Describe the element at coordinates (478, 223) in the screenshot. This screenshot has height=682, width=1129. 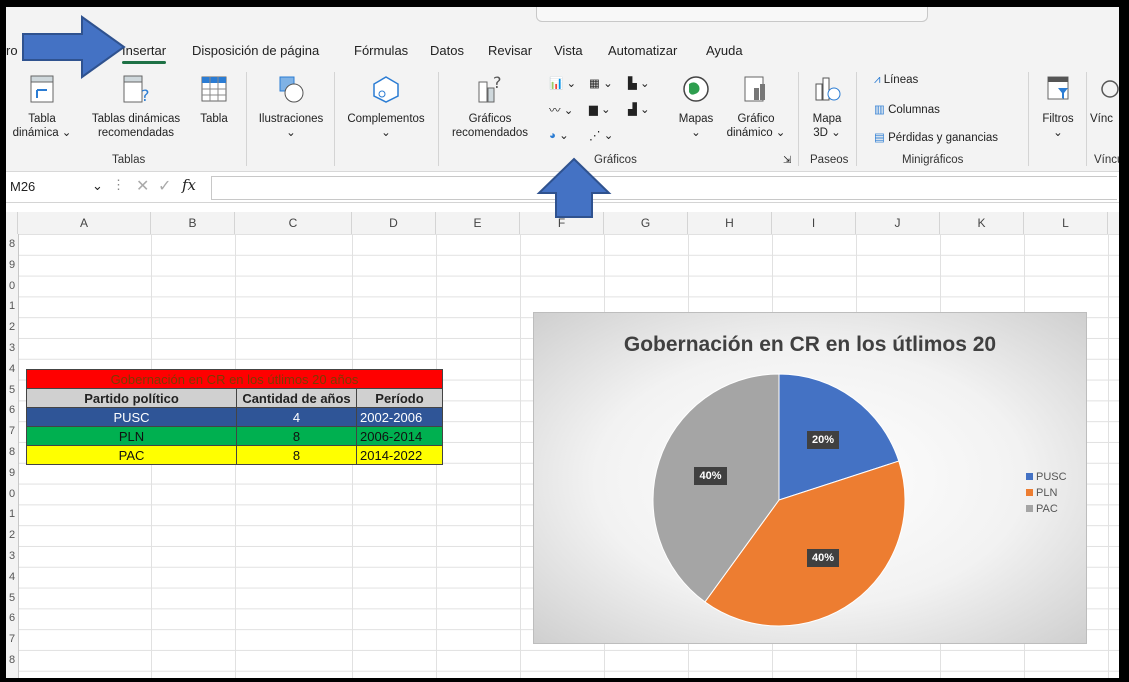
I see `column-header: E` at that location.